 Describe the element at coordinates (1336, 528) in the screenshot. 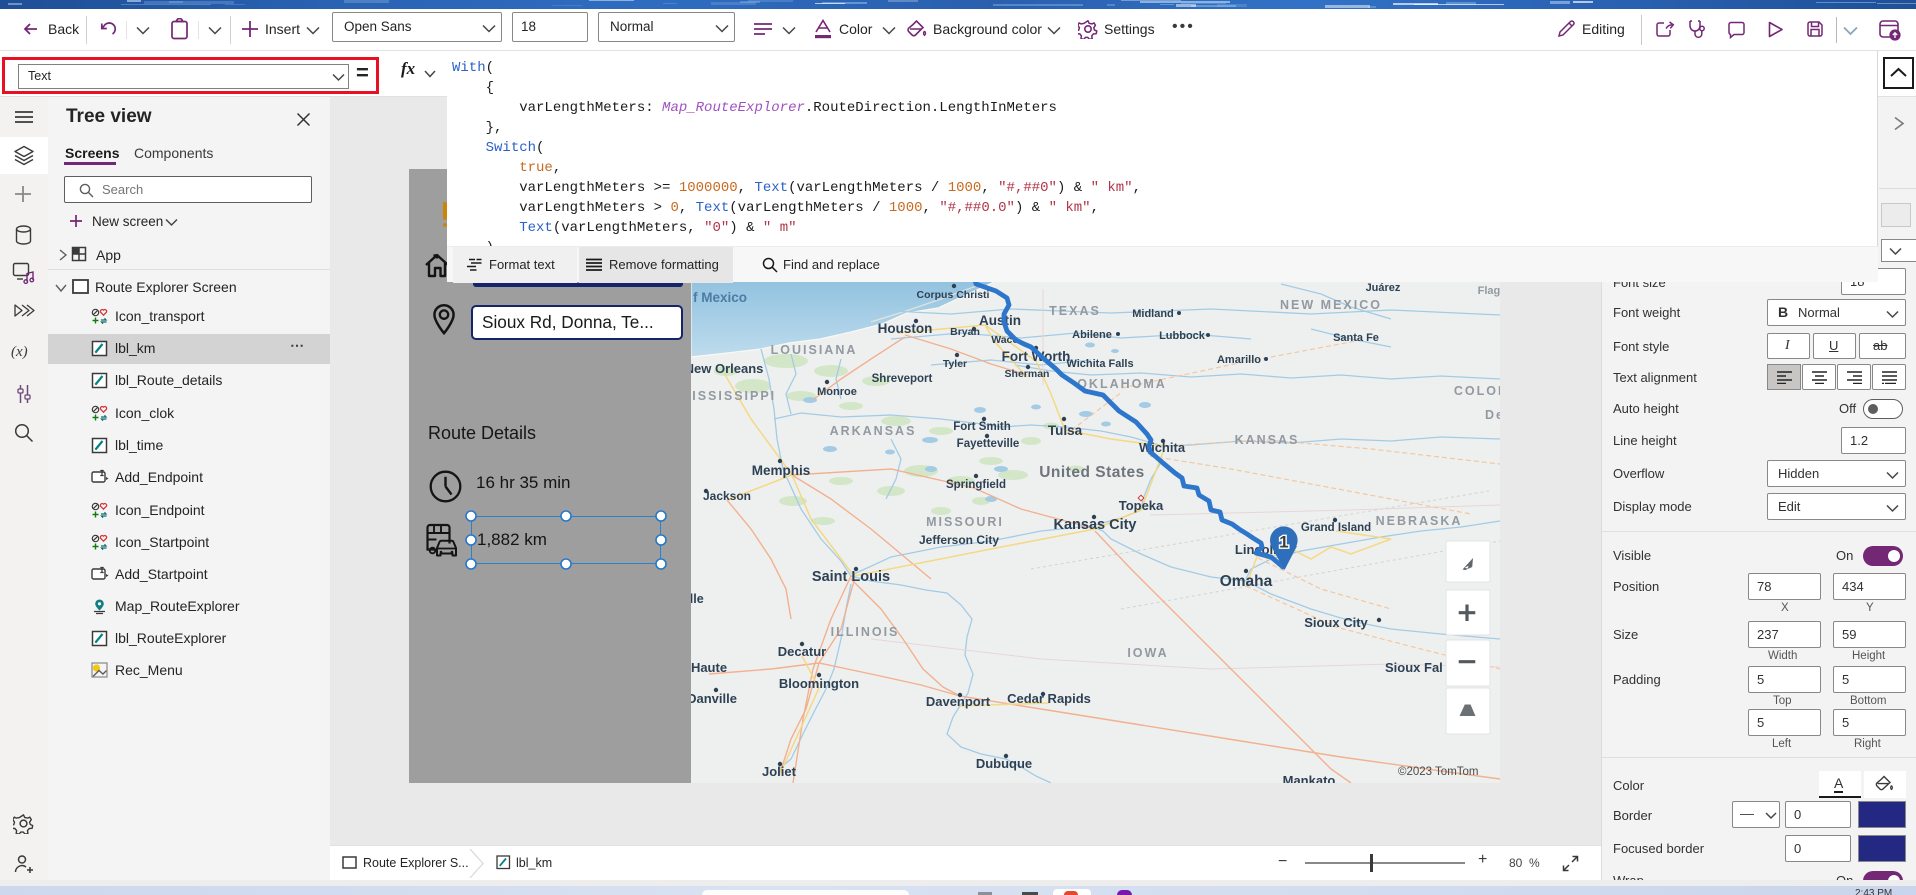

I see `svg-text: Grand Island` at that location.